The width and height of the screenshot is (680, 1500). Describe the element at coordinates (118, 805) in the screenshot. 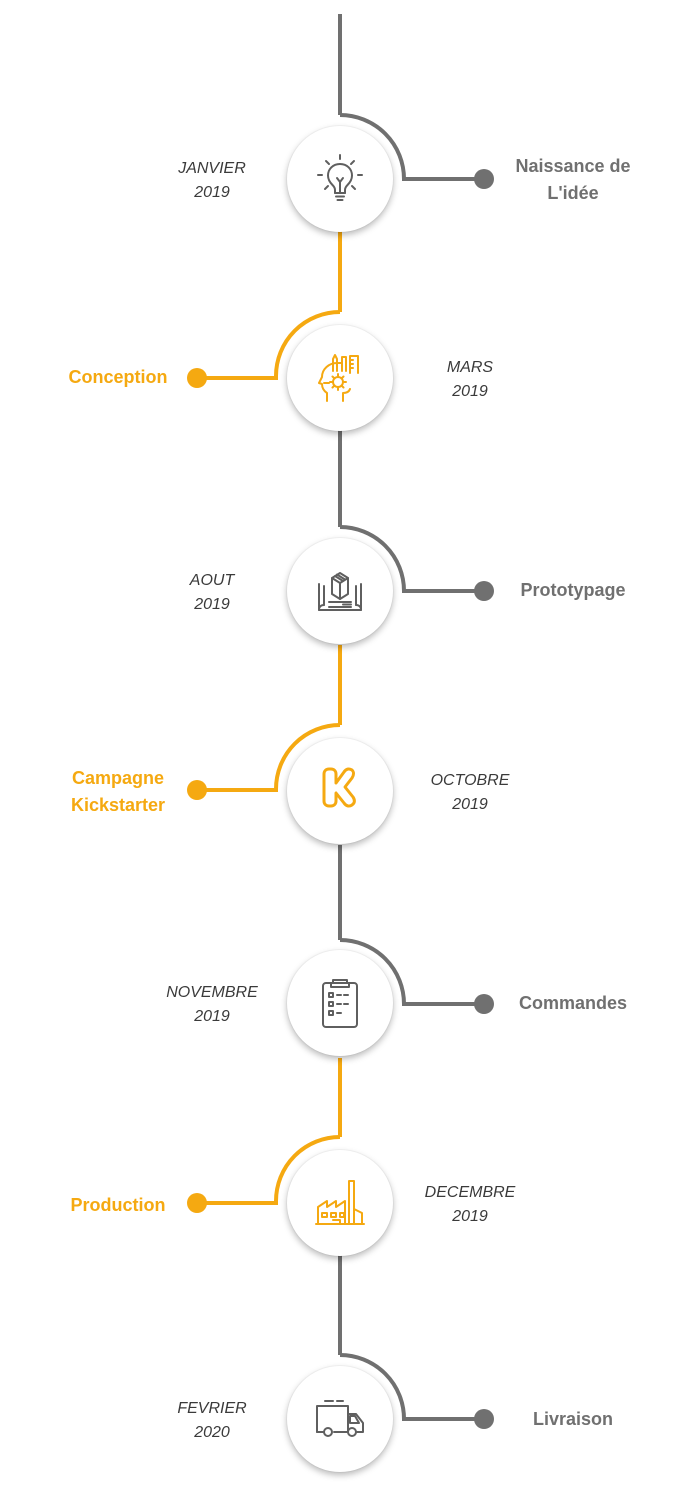

I see `label-line2: Kickstarter` at that location.